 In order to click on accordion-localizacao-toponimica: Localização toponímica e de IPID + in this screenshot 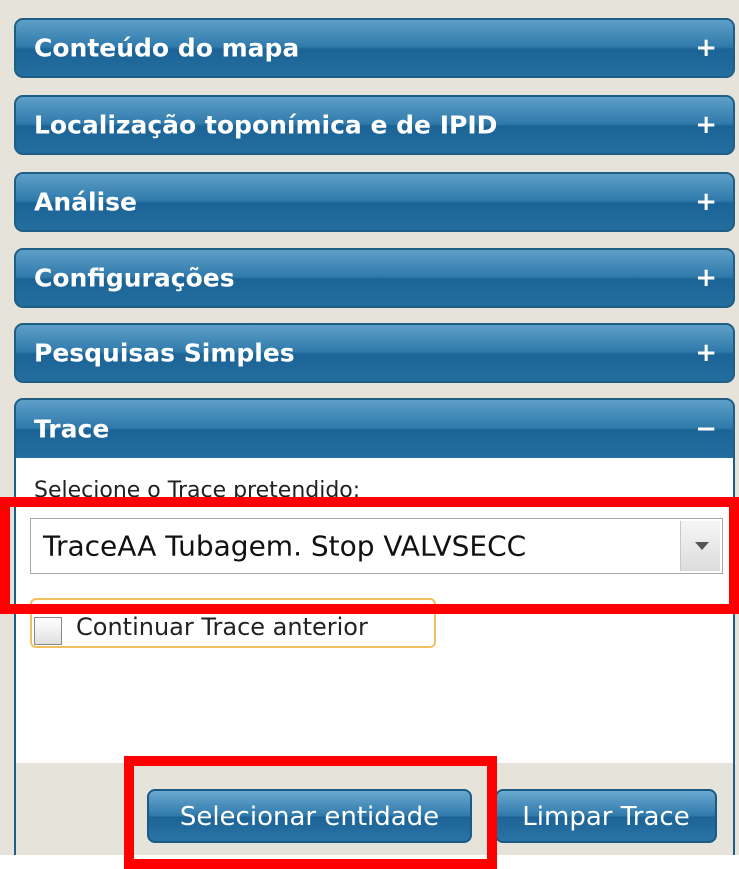, I will do `click(374, 125)`.